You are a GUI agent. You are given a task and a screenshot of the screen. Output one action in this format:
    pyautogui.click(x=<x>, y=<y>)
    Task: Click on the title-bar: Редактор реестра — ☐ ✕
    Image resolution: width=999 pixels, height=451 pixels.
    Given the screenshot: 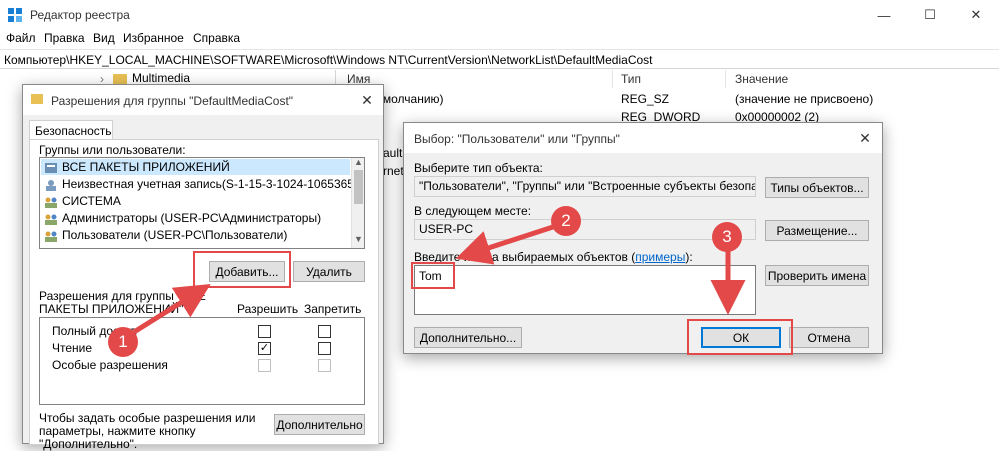 What is the action you would take?
    pyautogui.click(x=499, y=15)
    